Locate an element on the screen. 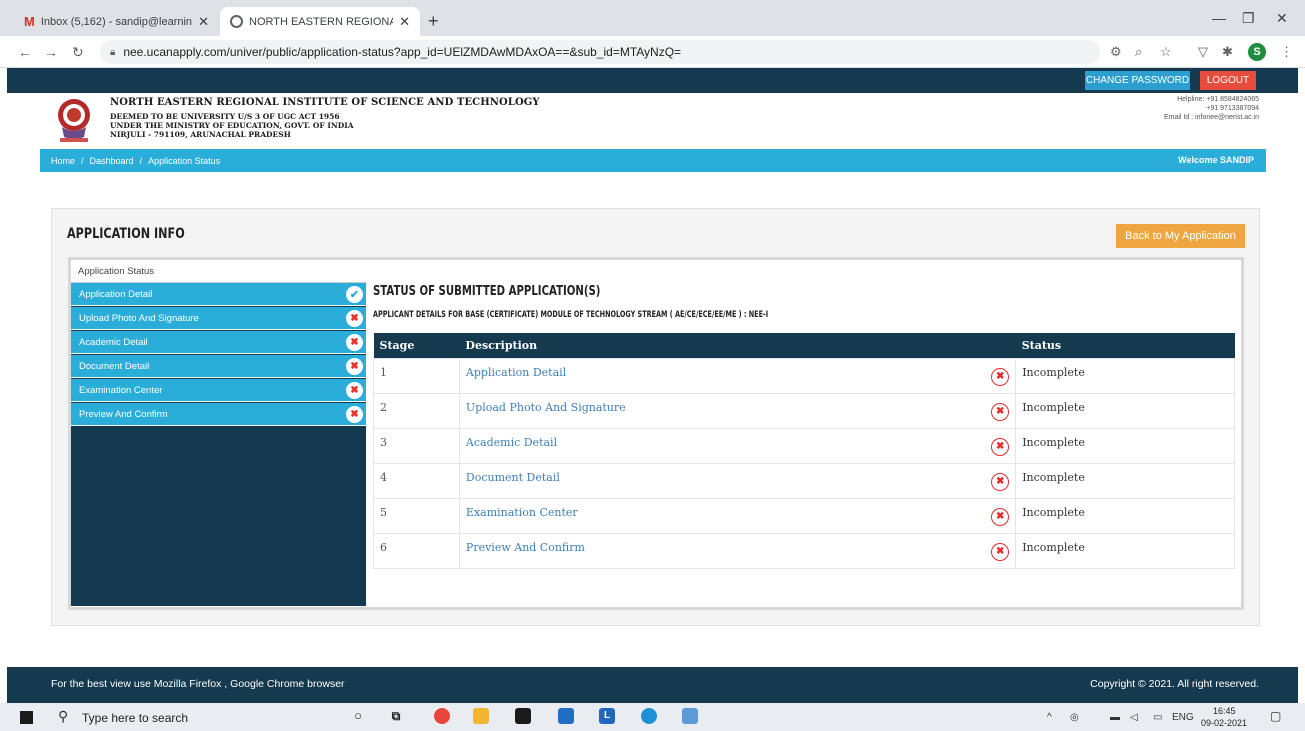  back-arrow-icon: ← is located at coordinates (25, 52).